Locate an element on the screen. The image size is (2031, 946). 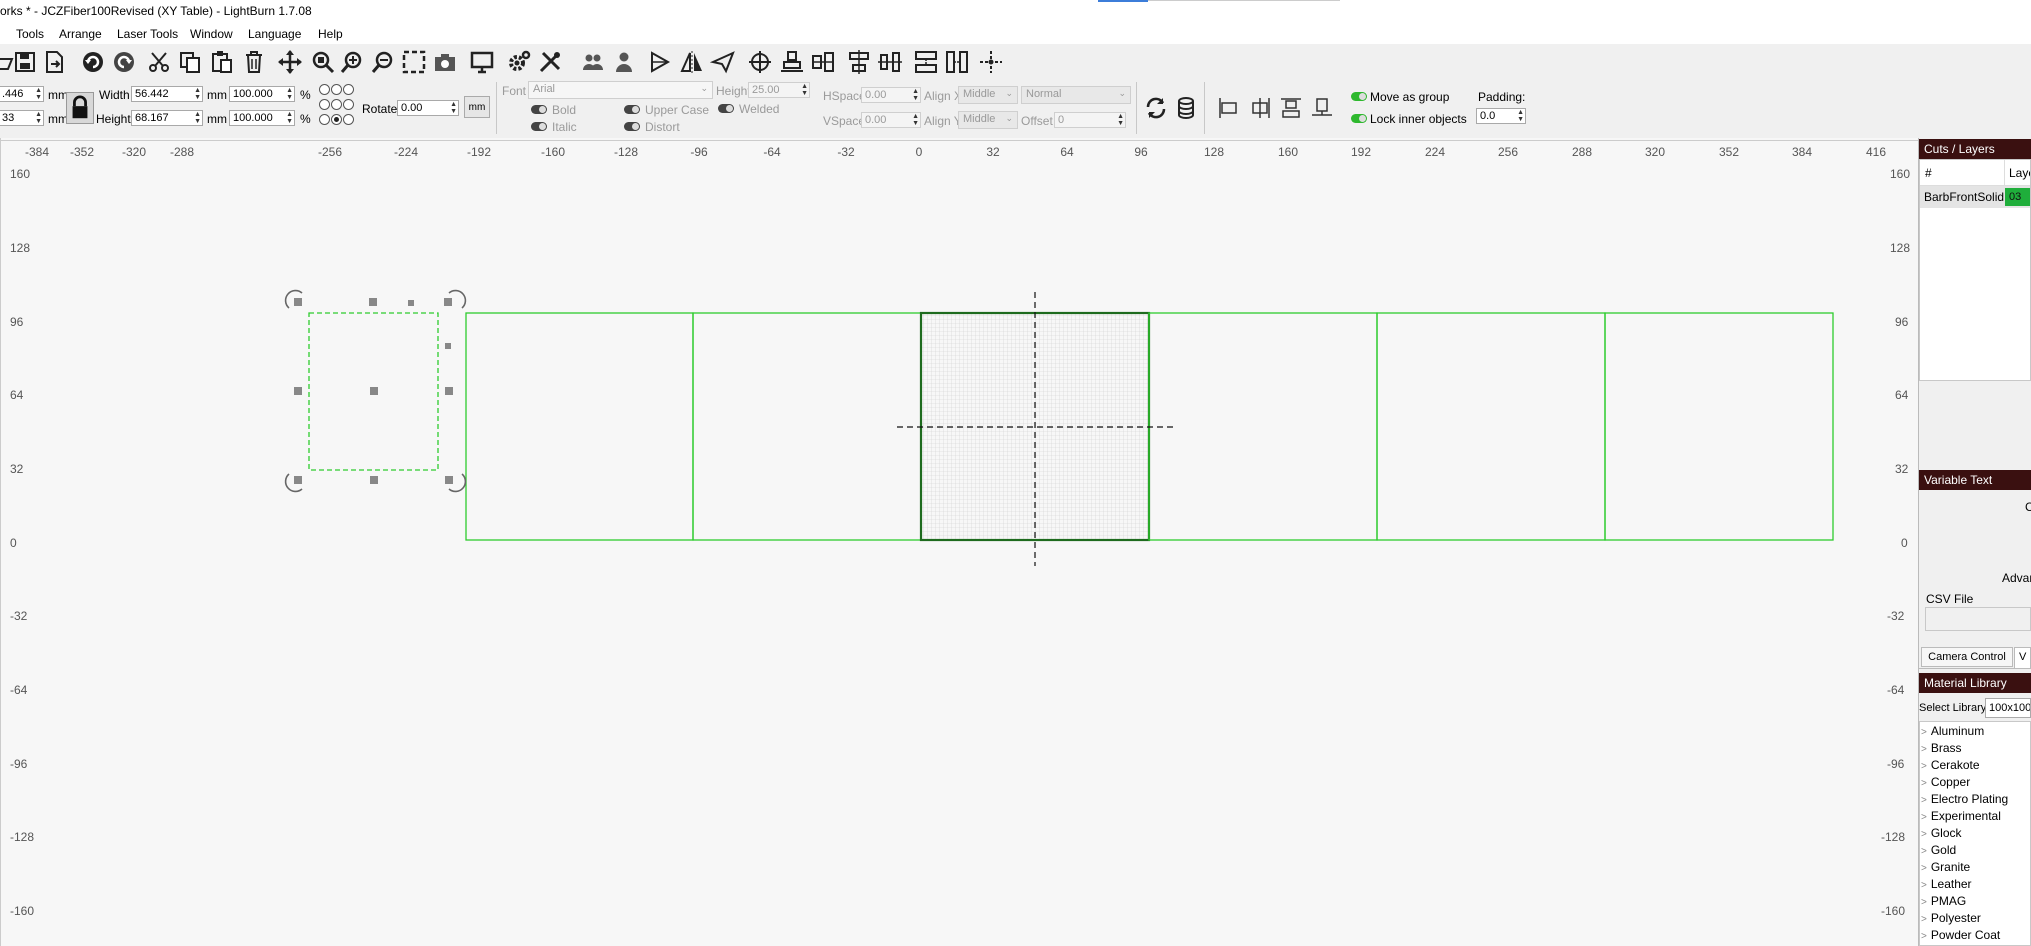
tab-bar: Camera Control V is located at coordinates (1975, 657).